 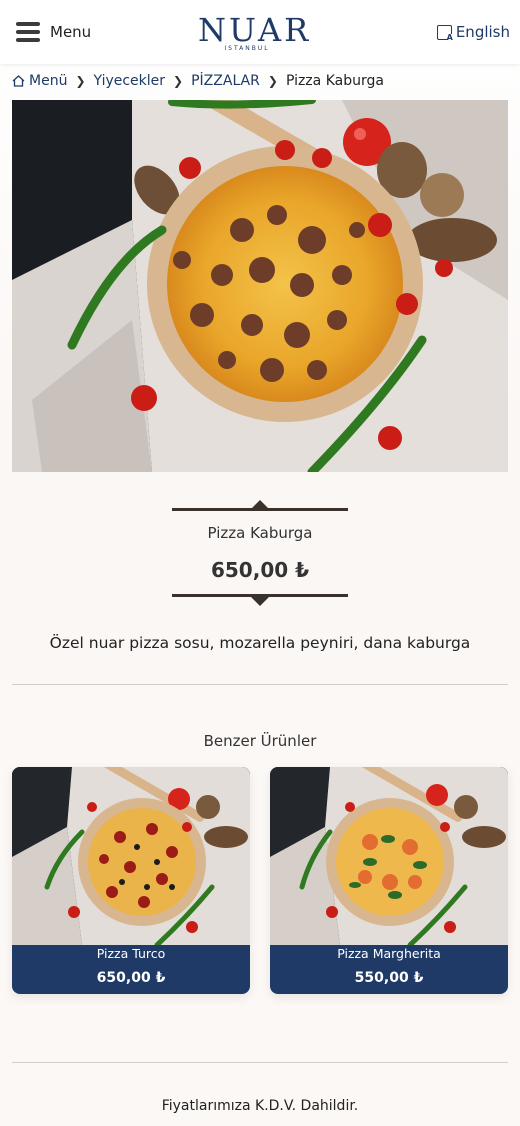 What do you see at coordinates (260, 1106) in the screenshot?
I see `tax-note: Fiyatlarımıza K.D.V. Dahildir.` at bounding box center [260, 1106].